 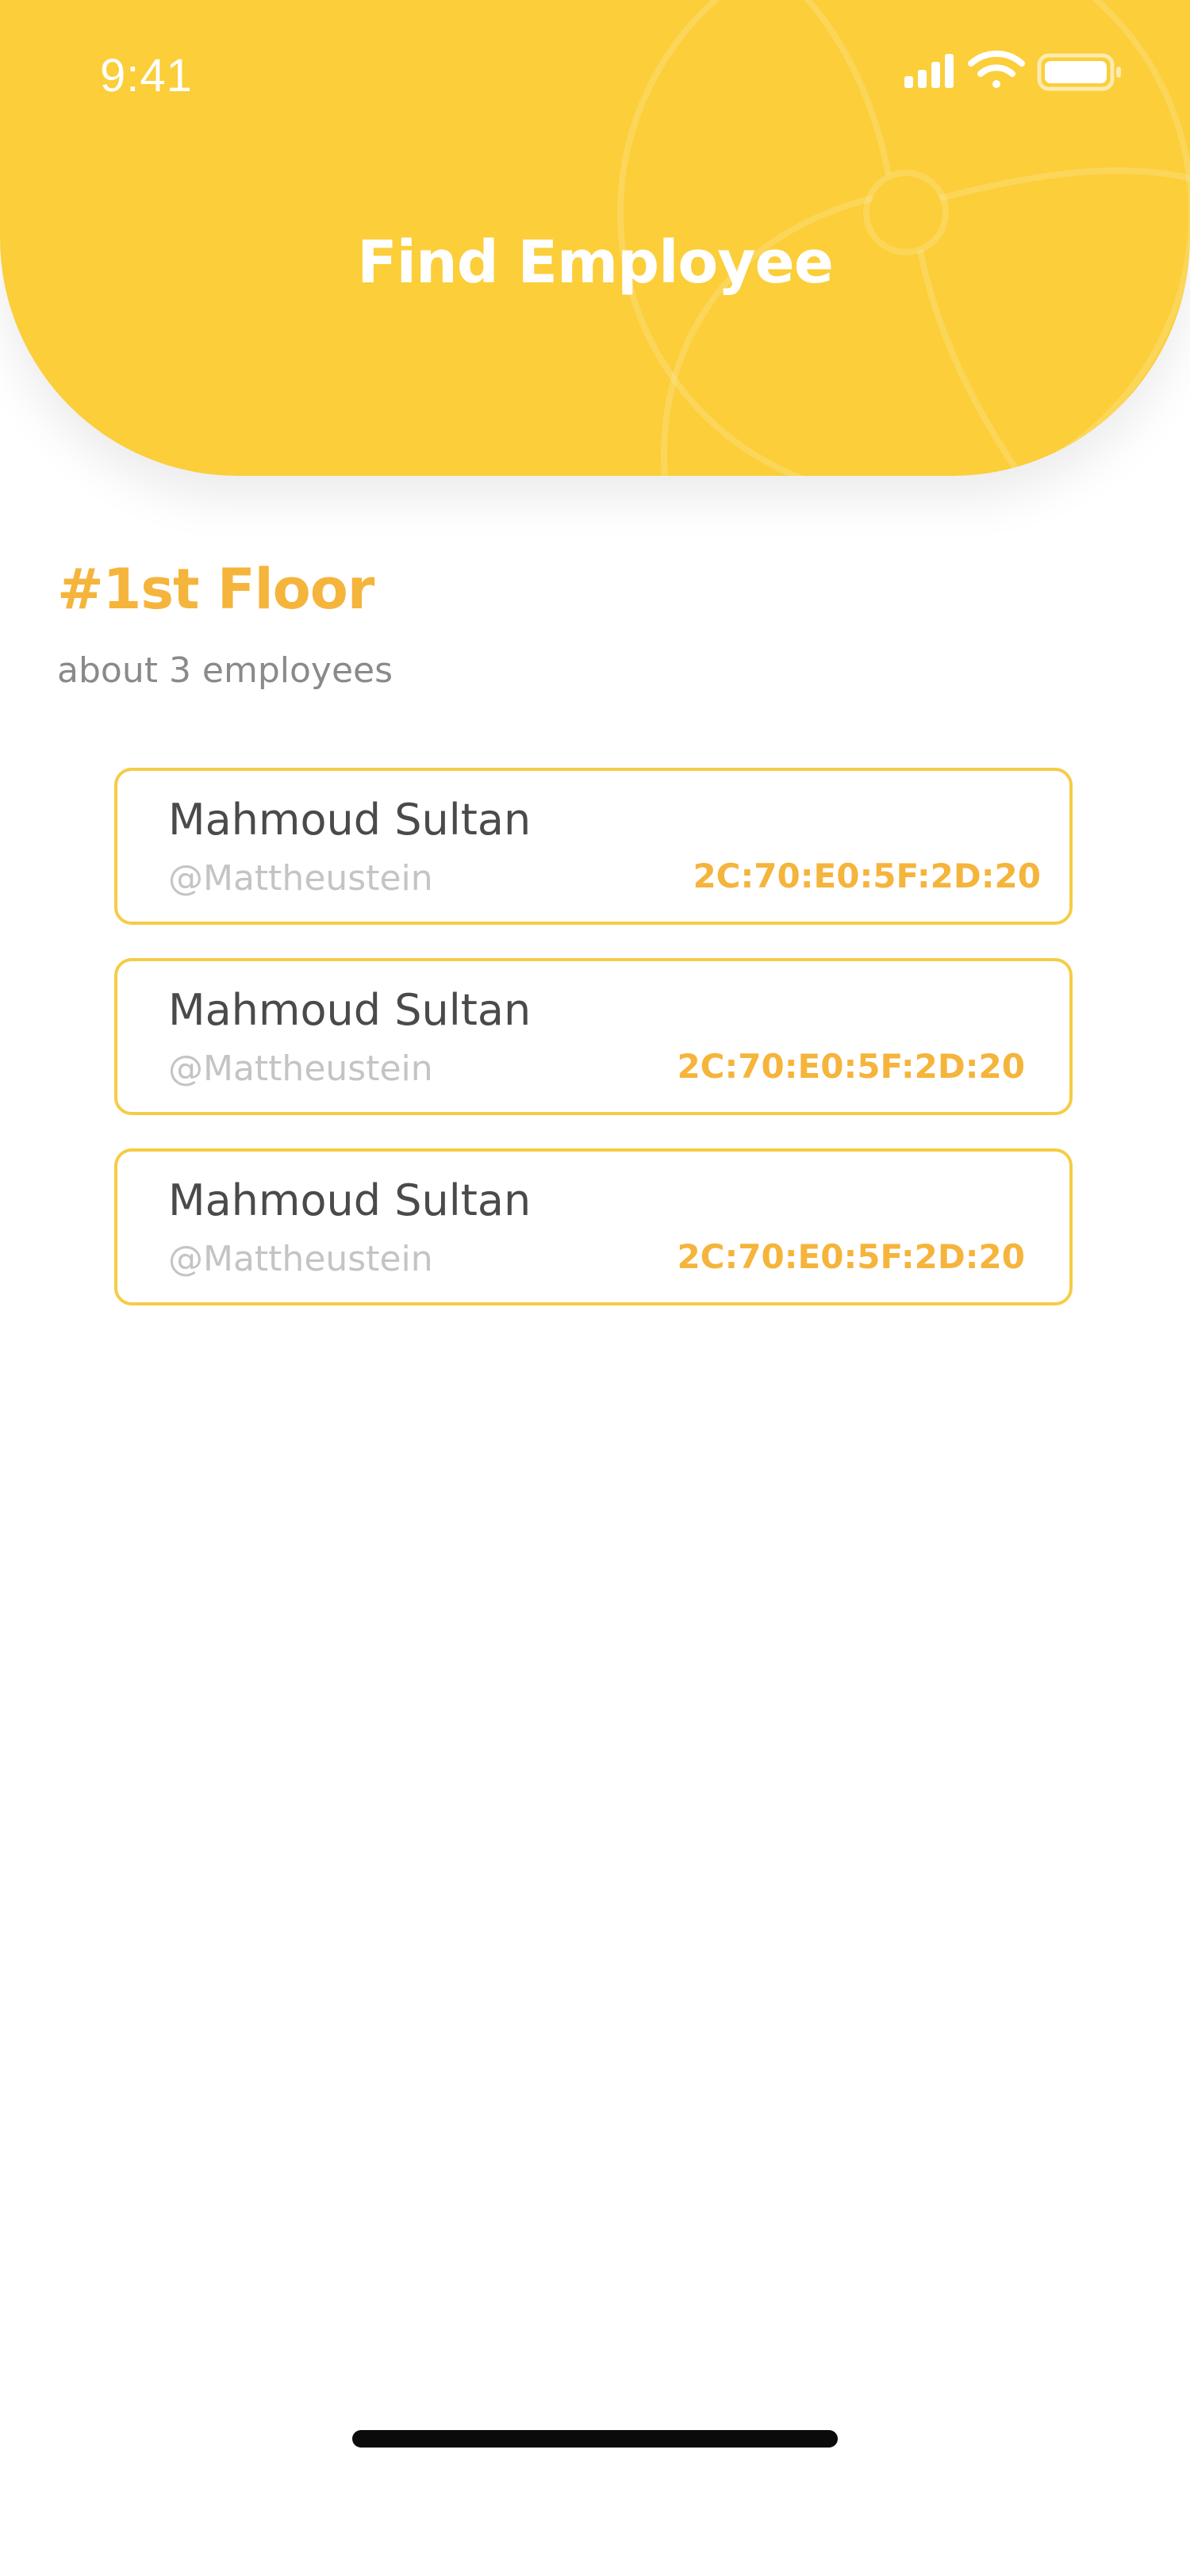 I want to click on floor-title: #1st Floor, so click(x=215, y=590).